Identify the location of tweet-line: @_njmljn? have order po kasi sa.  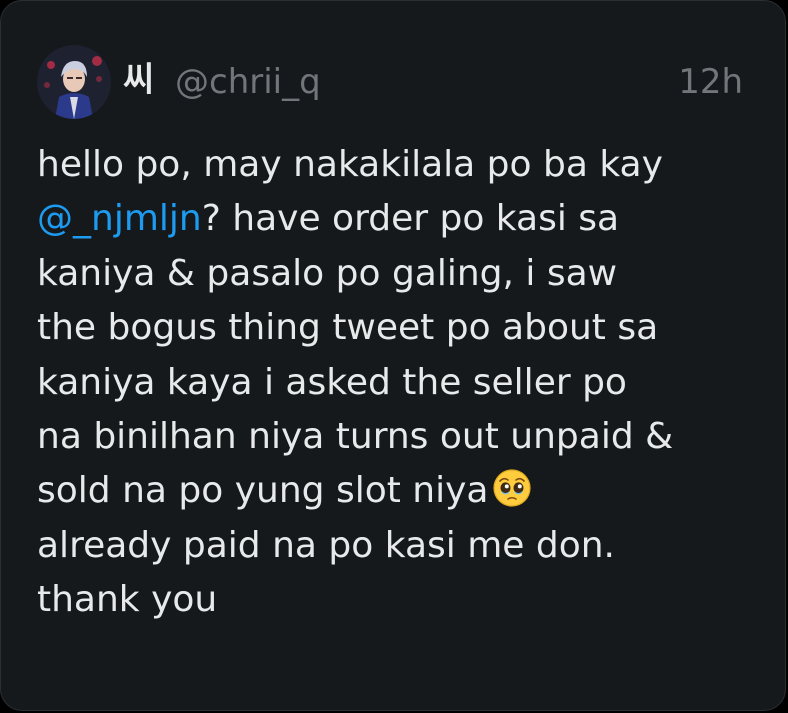
(397, 219).